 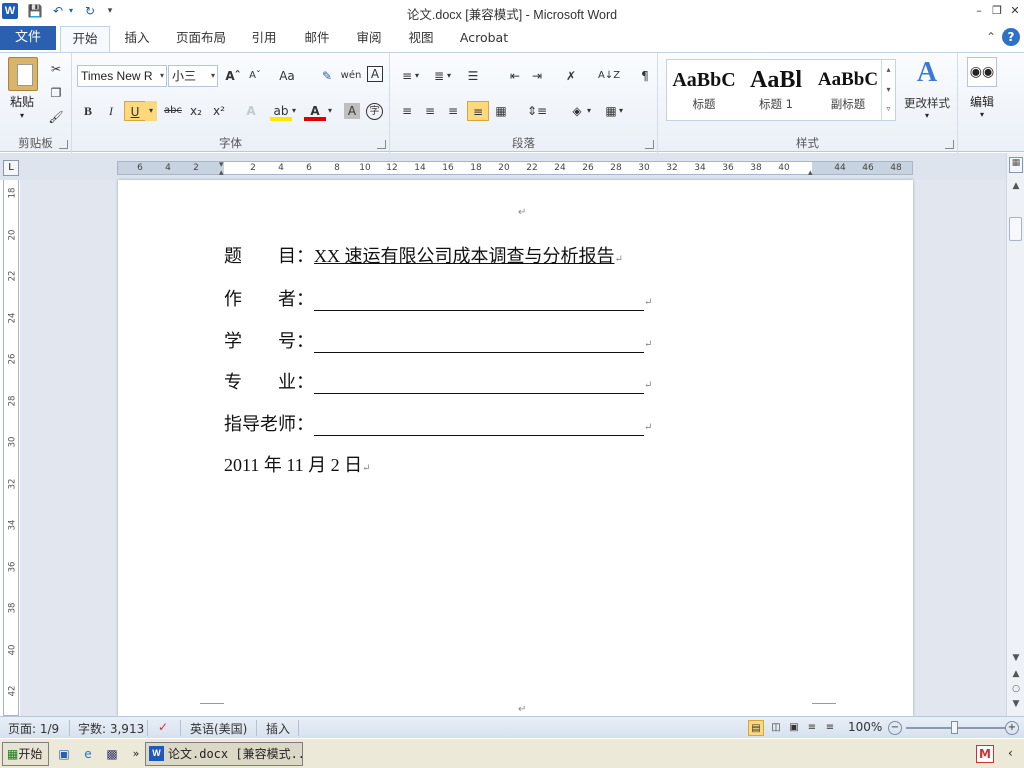 I want to click on bullets-dropdown-icon: ▾, so click(x=417, y=76).